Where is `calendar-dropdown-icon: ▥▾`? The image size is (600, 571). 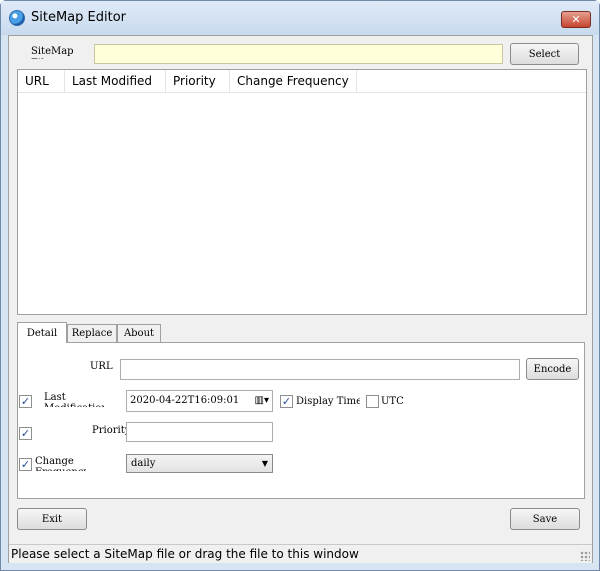 calendar-dropdown-icon: ▥▾ is located at coordinates (262, 400).